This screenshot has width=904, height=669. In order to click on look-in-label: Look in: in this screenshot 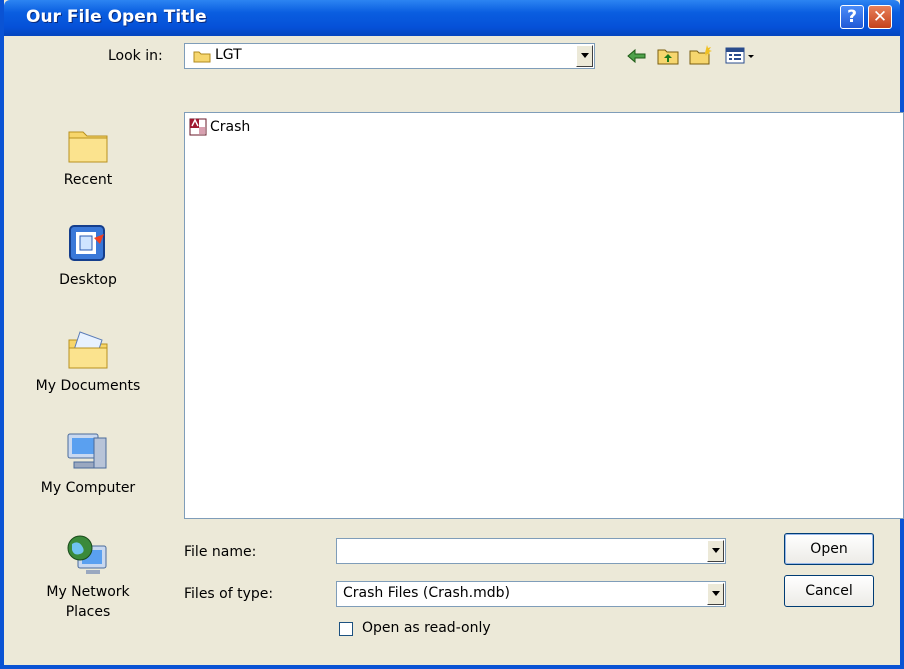, I will do `click(135, 56)`.